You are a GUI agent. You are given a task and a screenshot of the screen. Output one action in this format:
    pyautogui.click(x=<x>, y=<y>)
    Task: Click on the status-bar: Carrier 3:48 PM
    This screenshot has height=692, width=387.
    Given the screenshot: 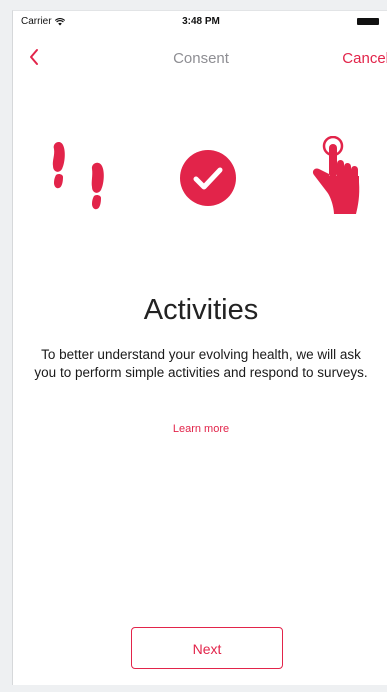 What is the action you would take?
    pyautogui.click(x=200, y=22)
    